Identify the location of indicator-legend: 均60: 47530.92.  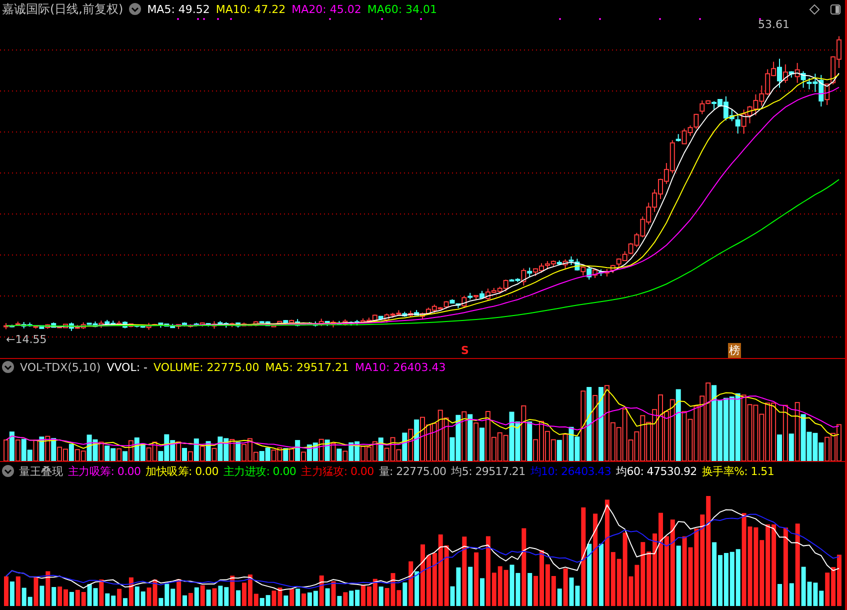
(656, 471).